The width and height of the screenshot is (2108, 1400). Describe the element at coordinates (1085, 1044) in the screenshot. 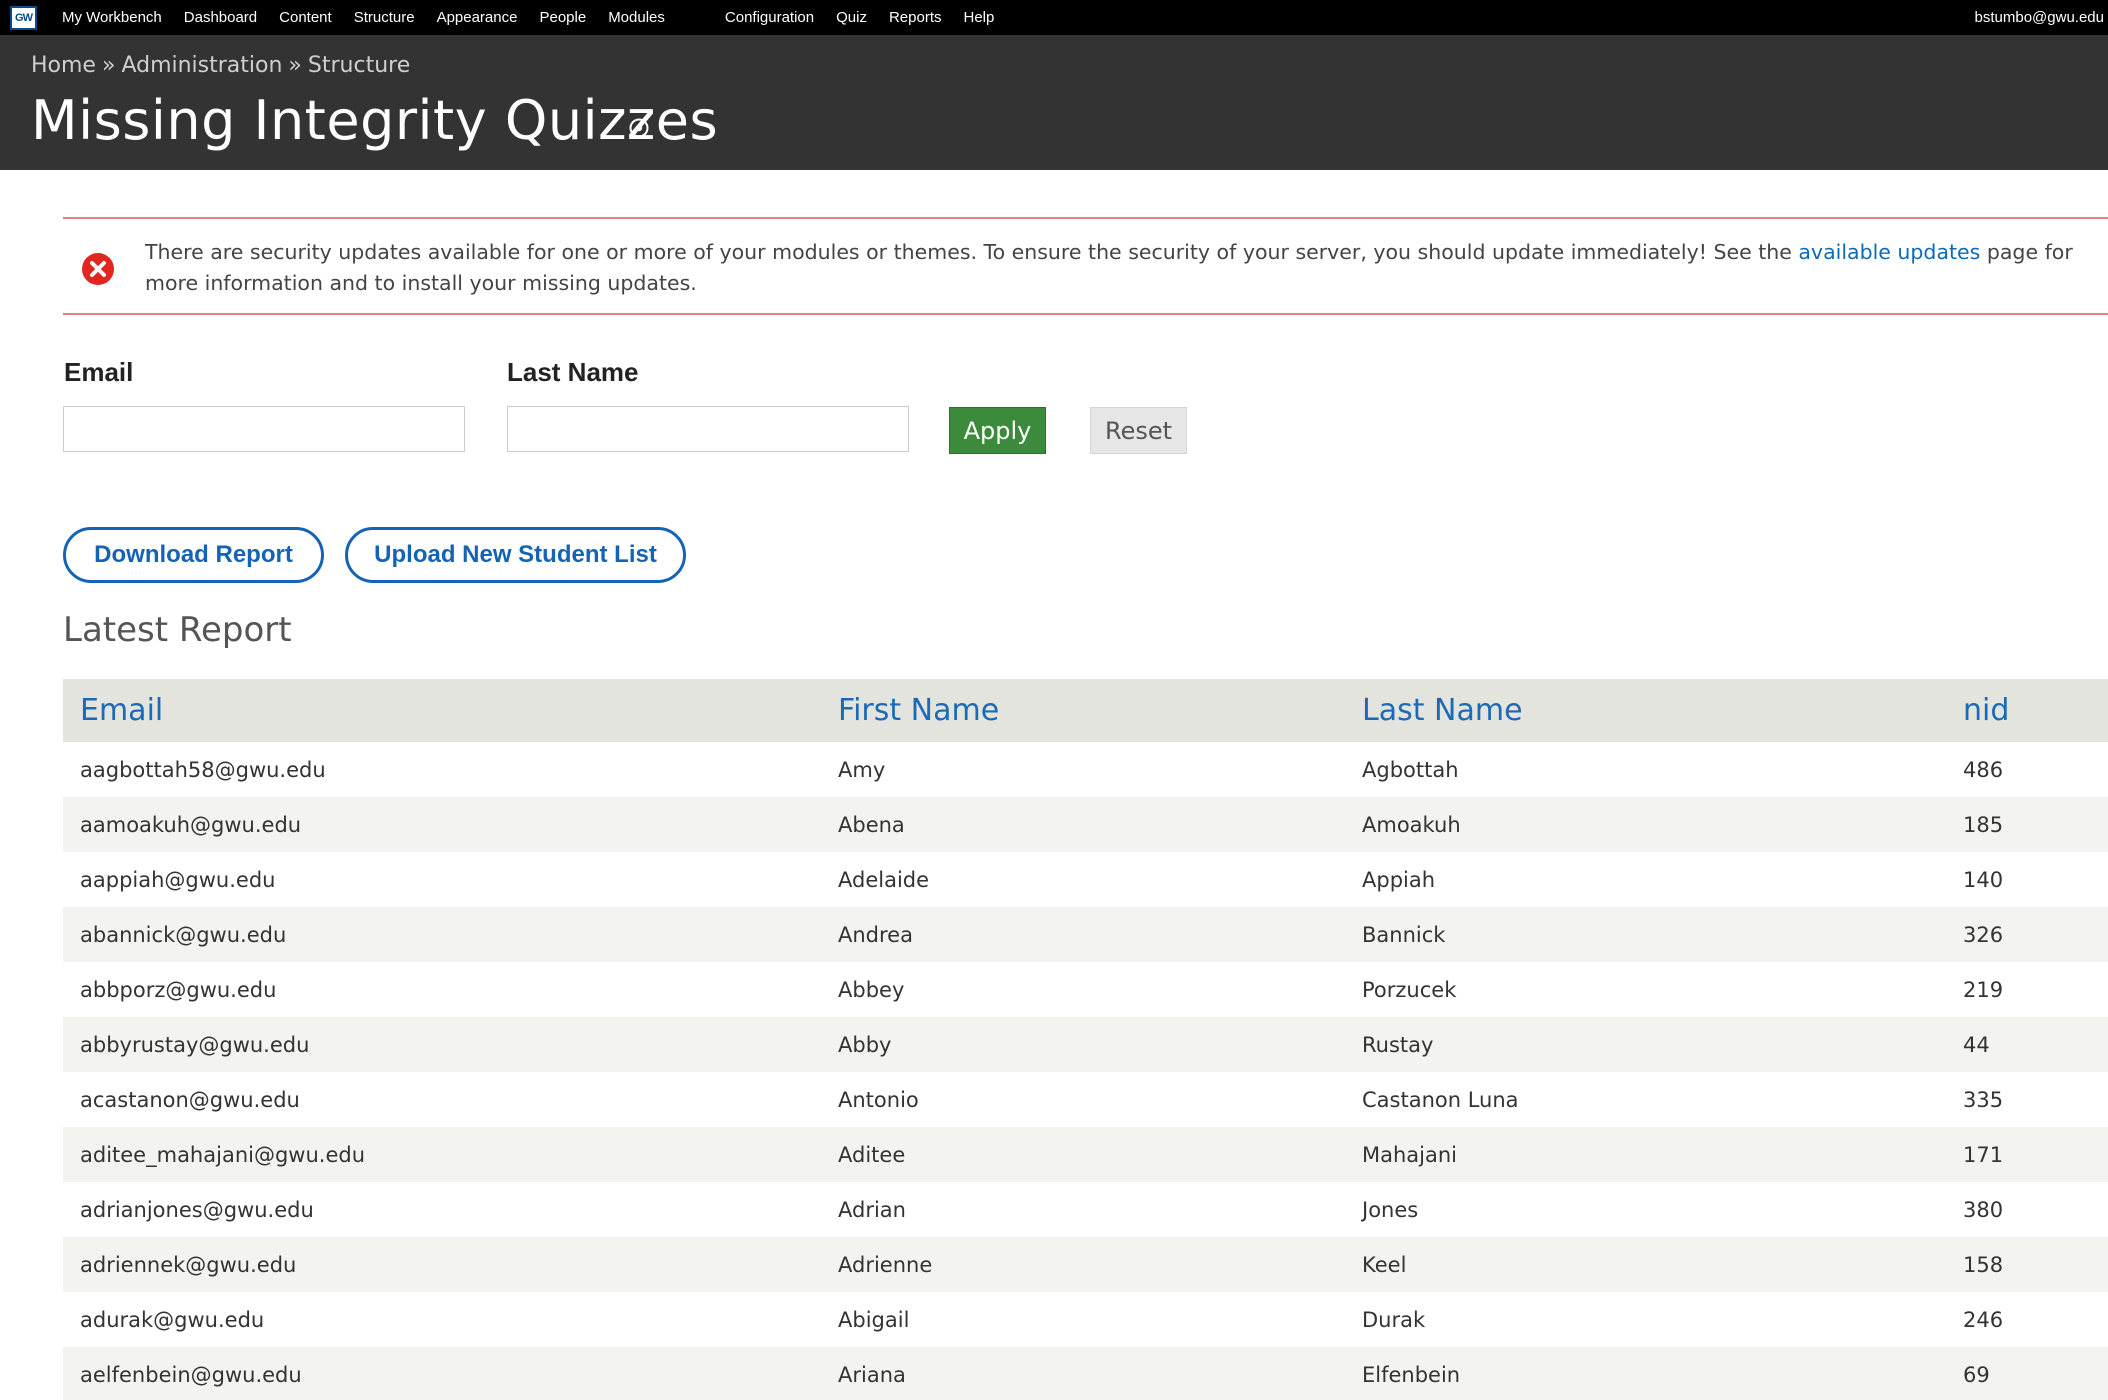

I see `table-row: abbyrustay@gwu.edu Abby Rustay 44` at that location.